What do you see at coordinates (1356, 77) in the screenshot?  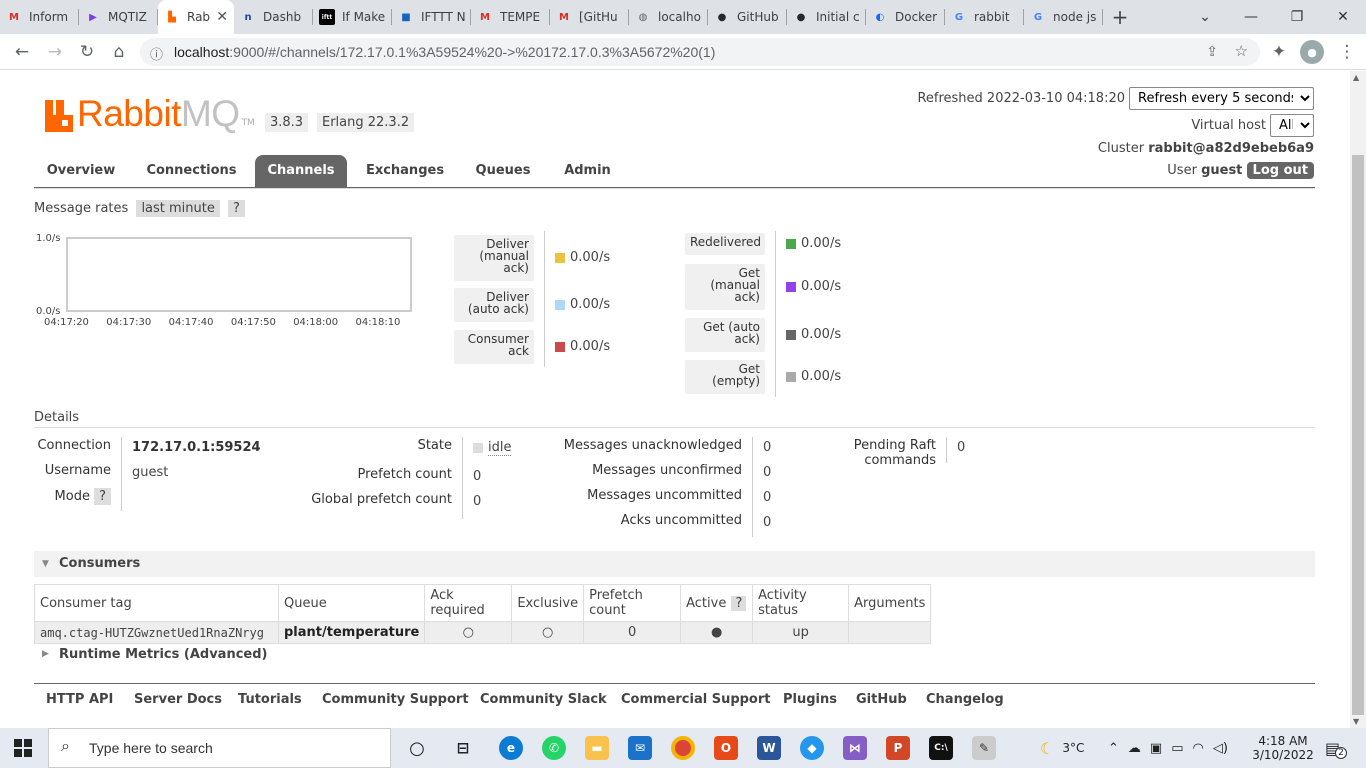 I see `scroll-up-arrow-icon: ▲` at bounding box center [1356, 77].